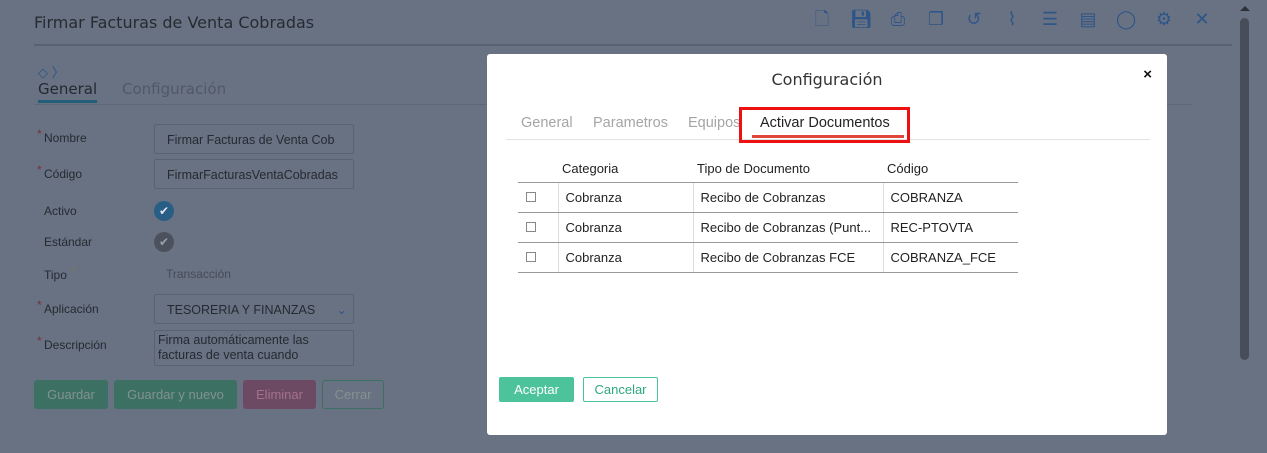 The width and height of the screenshot is (1267, 453). I want to click on cell-codigo: COBRANZA_FCE, so click(950, 257).